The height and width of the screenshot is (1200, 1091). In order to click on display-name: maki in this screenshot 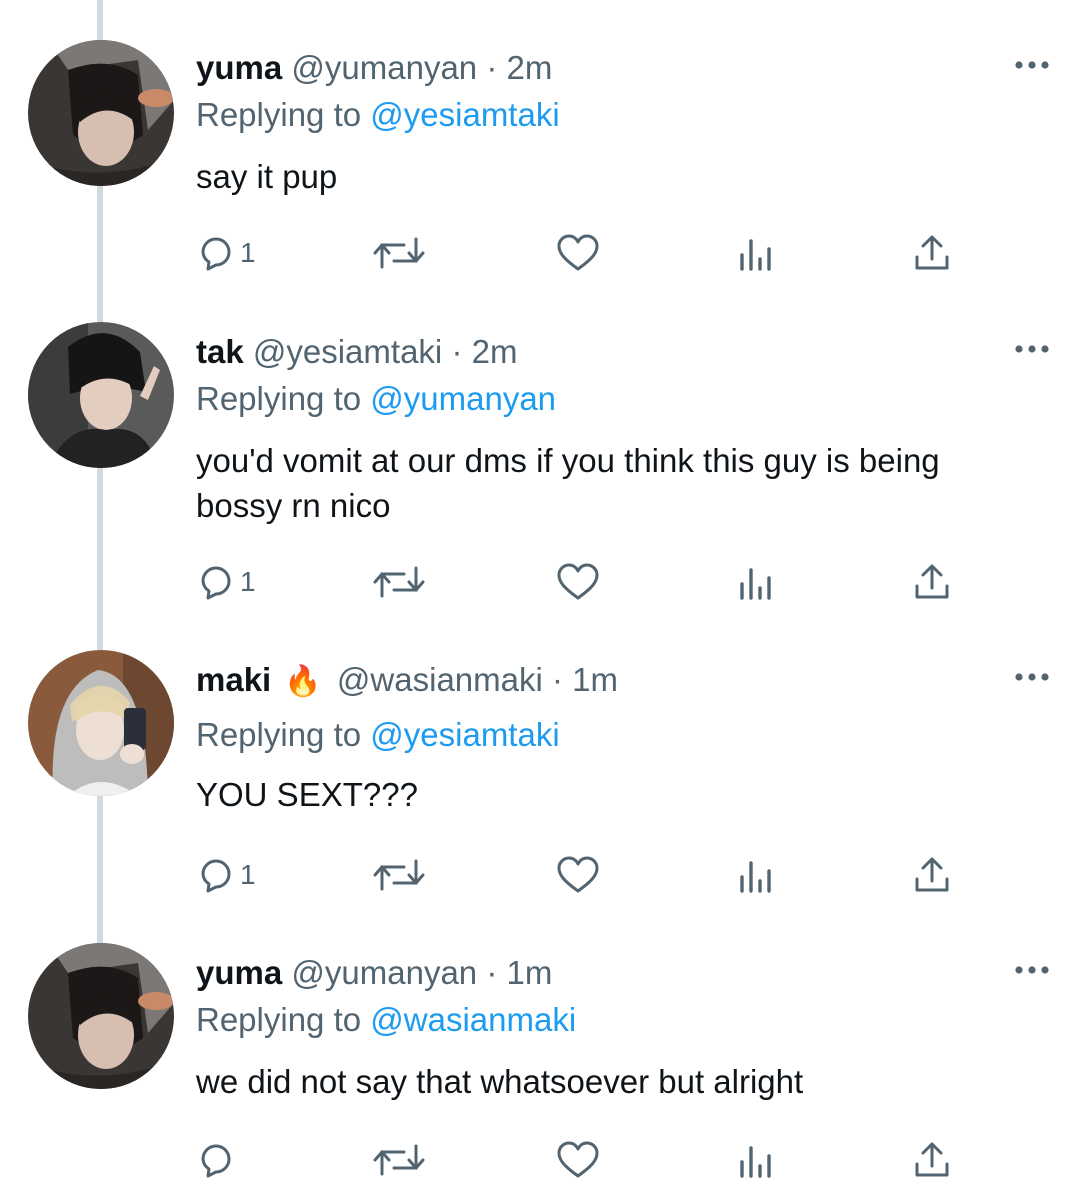, I will do `click(233, 679)`.